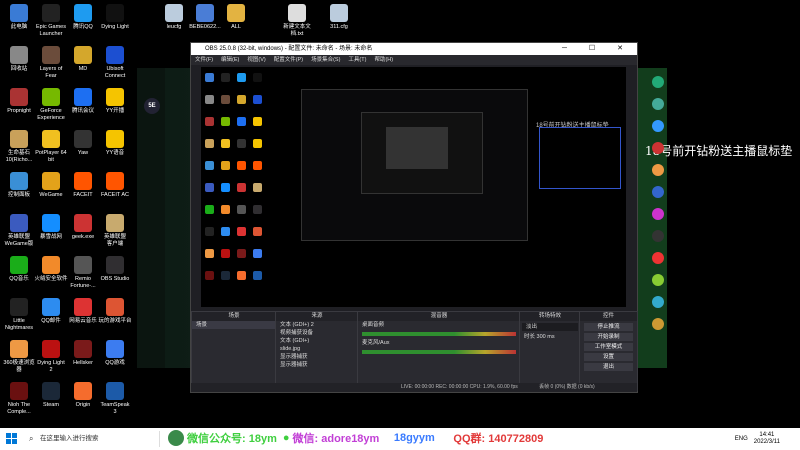  What do you see at coordinates (608, 357) in the screenshot?
I see `control-button: 设置` at bounding box center [608, 357].